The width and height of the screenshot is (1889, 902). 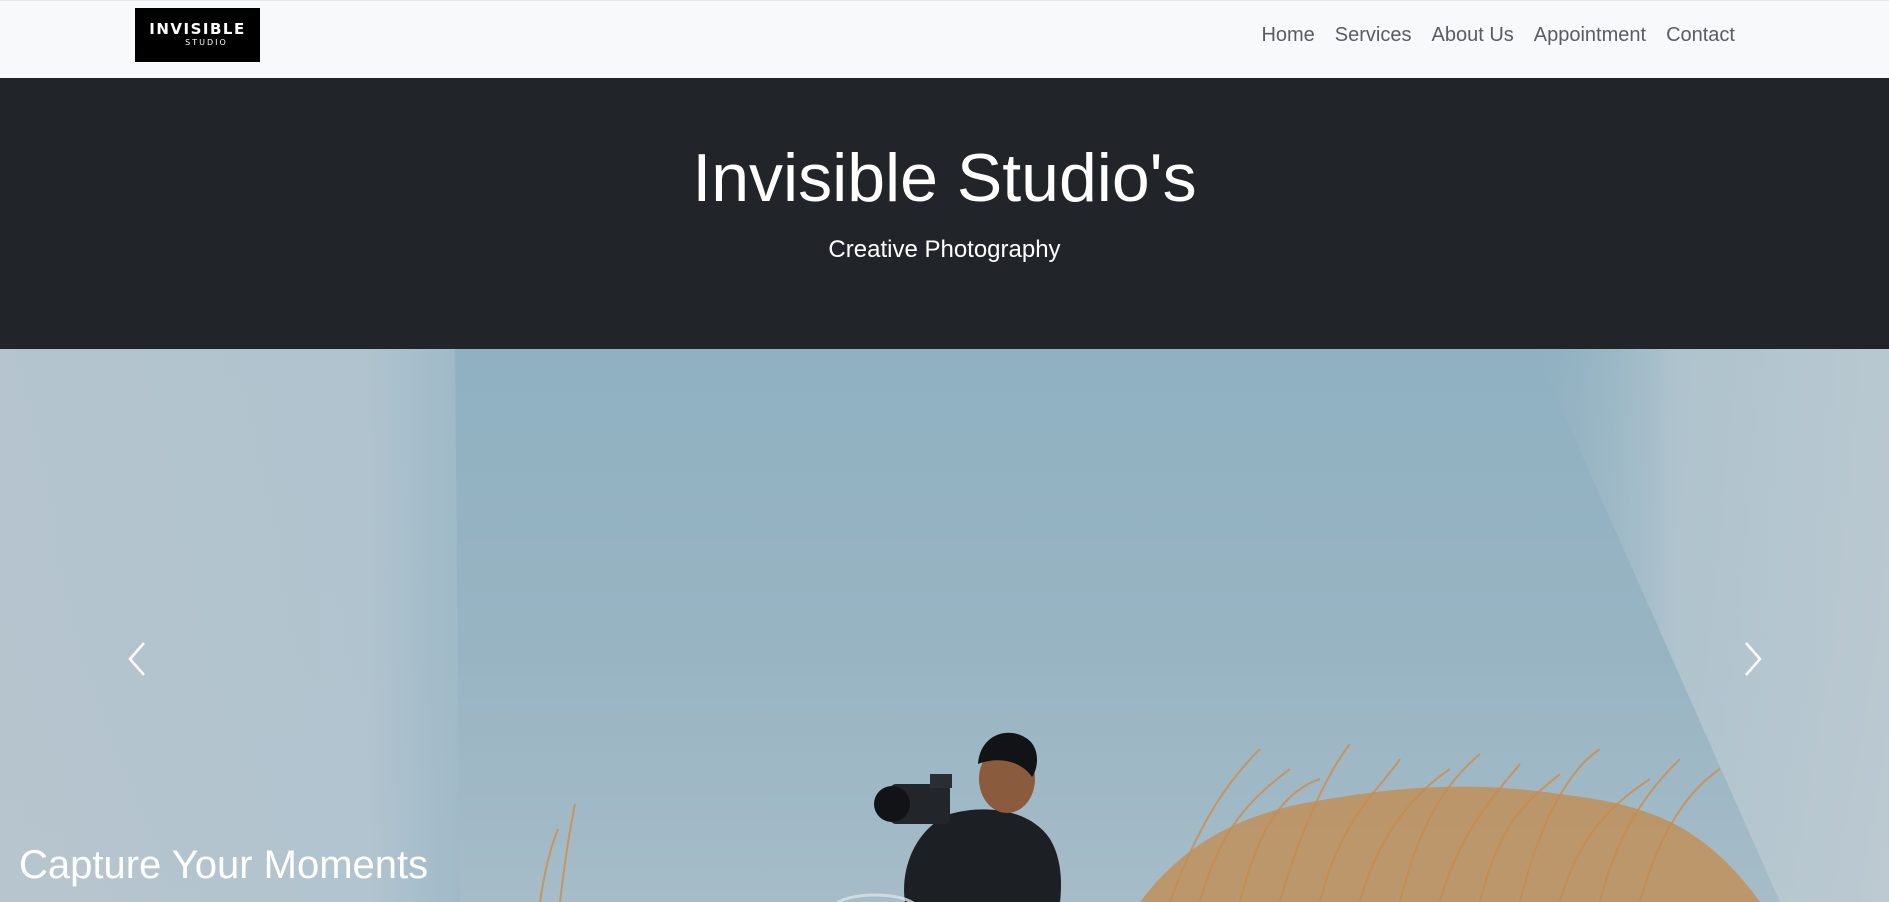 I want to click on nav-link-contact: Contact, so click(x=1700, y=35).